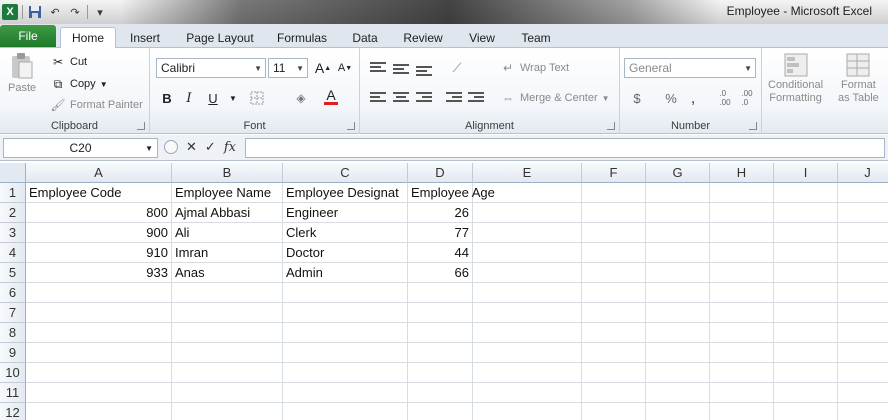 The height and width of the screenshot is (420, 888). What do you see at coordinates (345, 293) in the screenshot?
I see `cell-c6` at bounding box center [345, 293].